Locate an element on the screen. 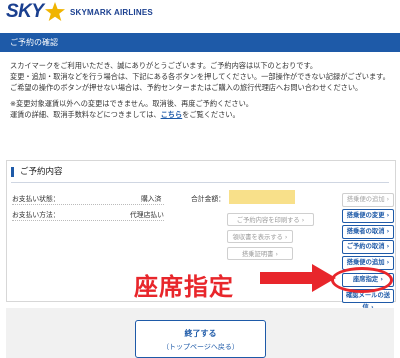  payment-method-value: 代理店払い is located at coordinates (147, 215).